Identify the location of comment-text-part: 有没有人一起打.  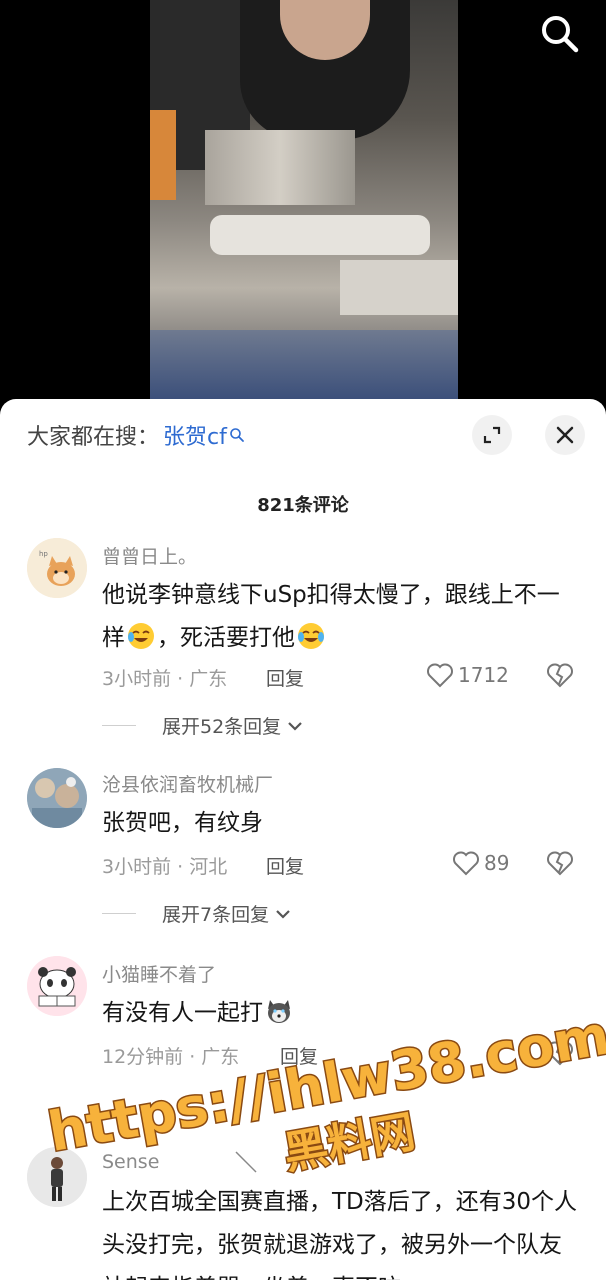
(182, 1013).